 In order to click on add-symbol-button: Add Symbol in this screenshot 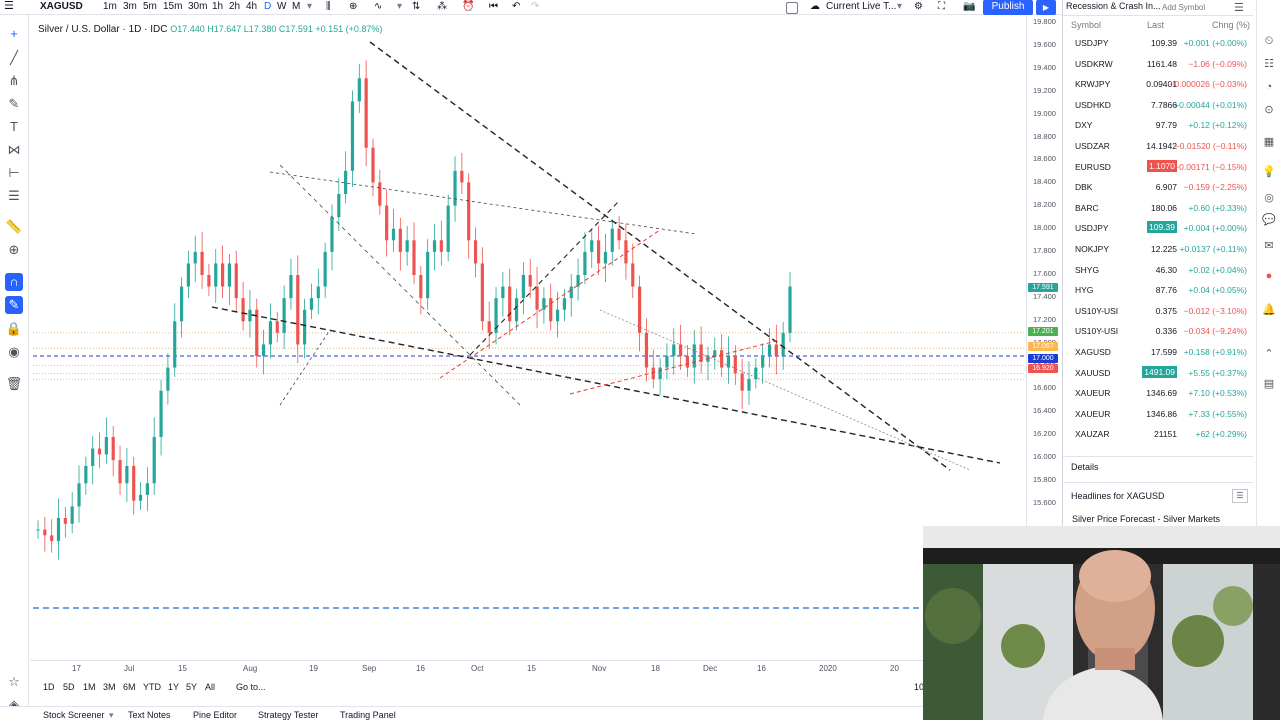, I will do `click(1183, 7)`.